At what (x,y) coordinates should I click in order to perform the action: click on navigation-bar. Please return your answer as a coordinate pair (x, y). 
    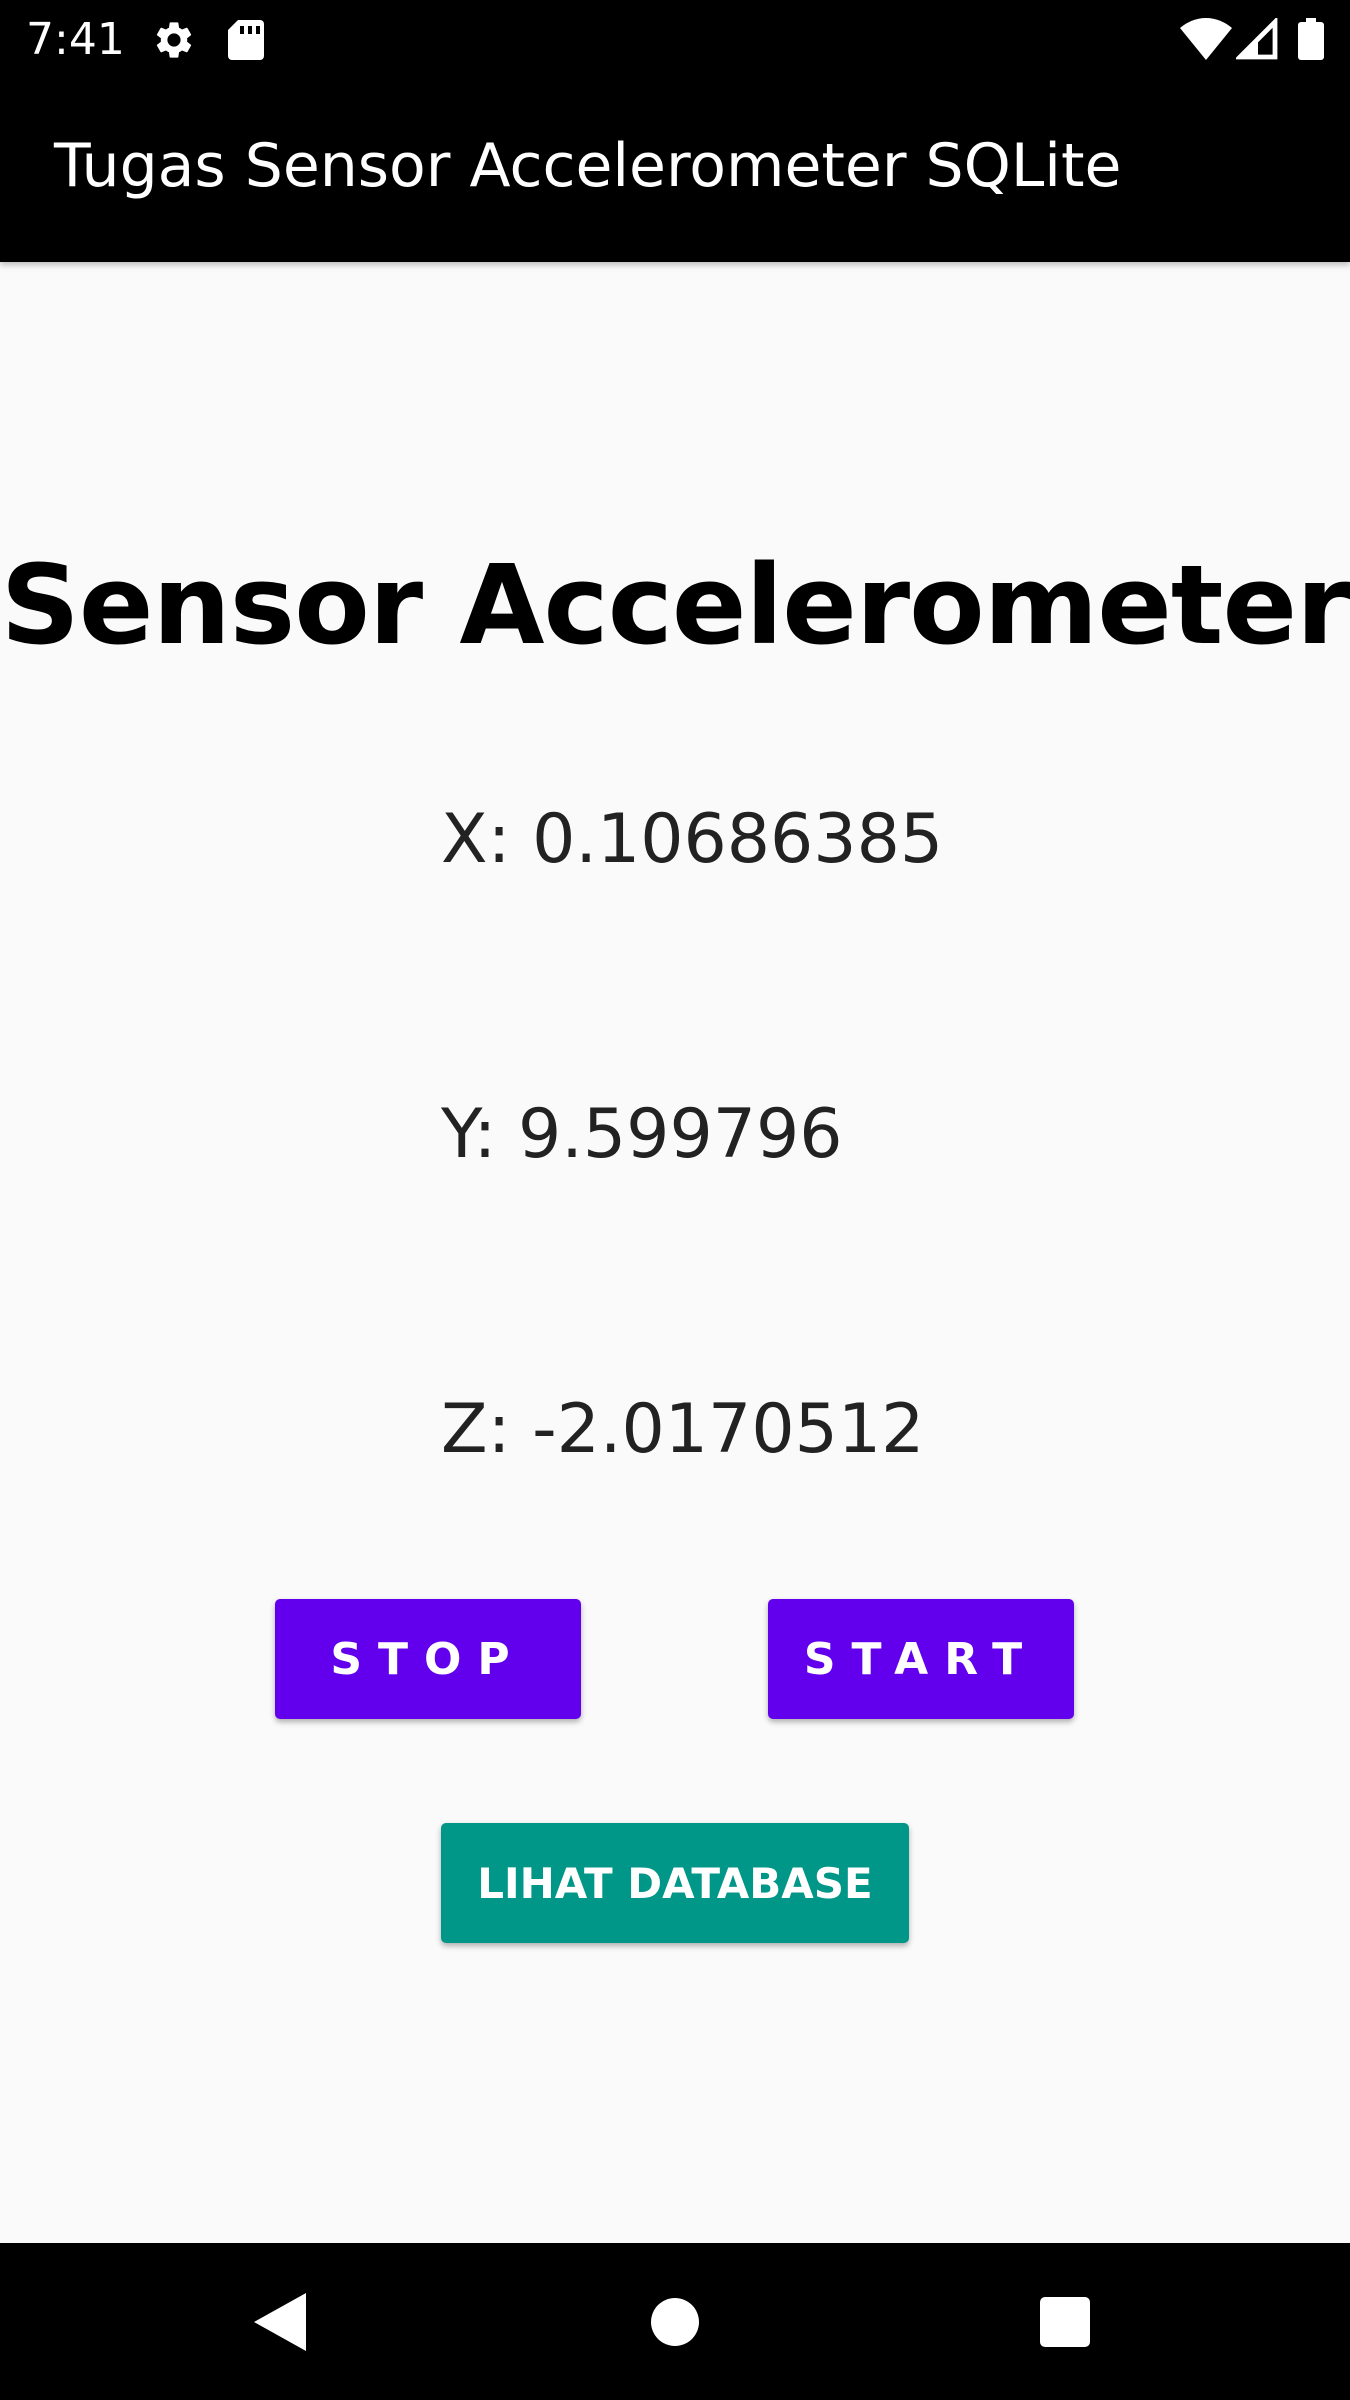
    Looking at the image, I should click on (675, 2321).